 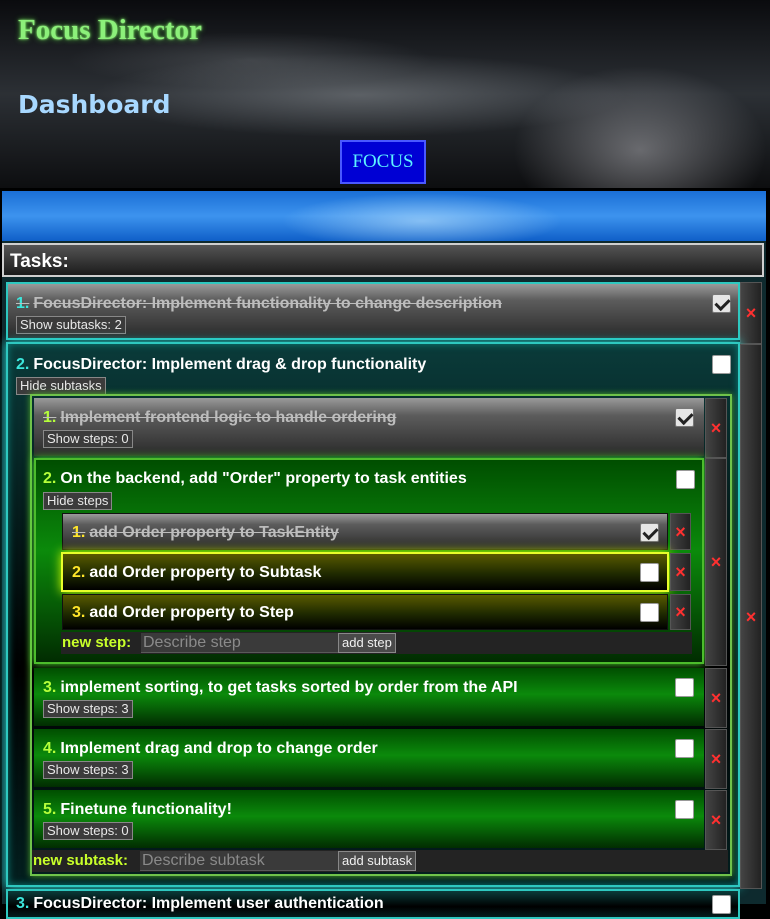 I want to click on subtask-number: 1., so click(x=50, y=417).